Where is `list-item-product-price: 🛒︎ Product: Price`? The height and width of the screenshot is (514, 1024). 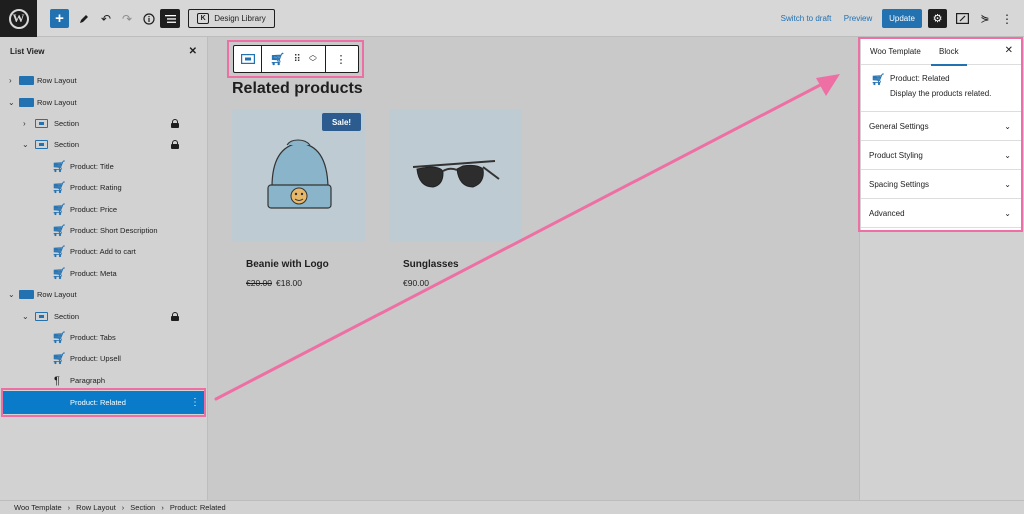
list-item-product-price: 🛒︎ Product: Price is located at coordinates (104, 209).